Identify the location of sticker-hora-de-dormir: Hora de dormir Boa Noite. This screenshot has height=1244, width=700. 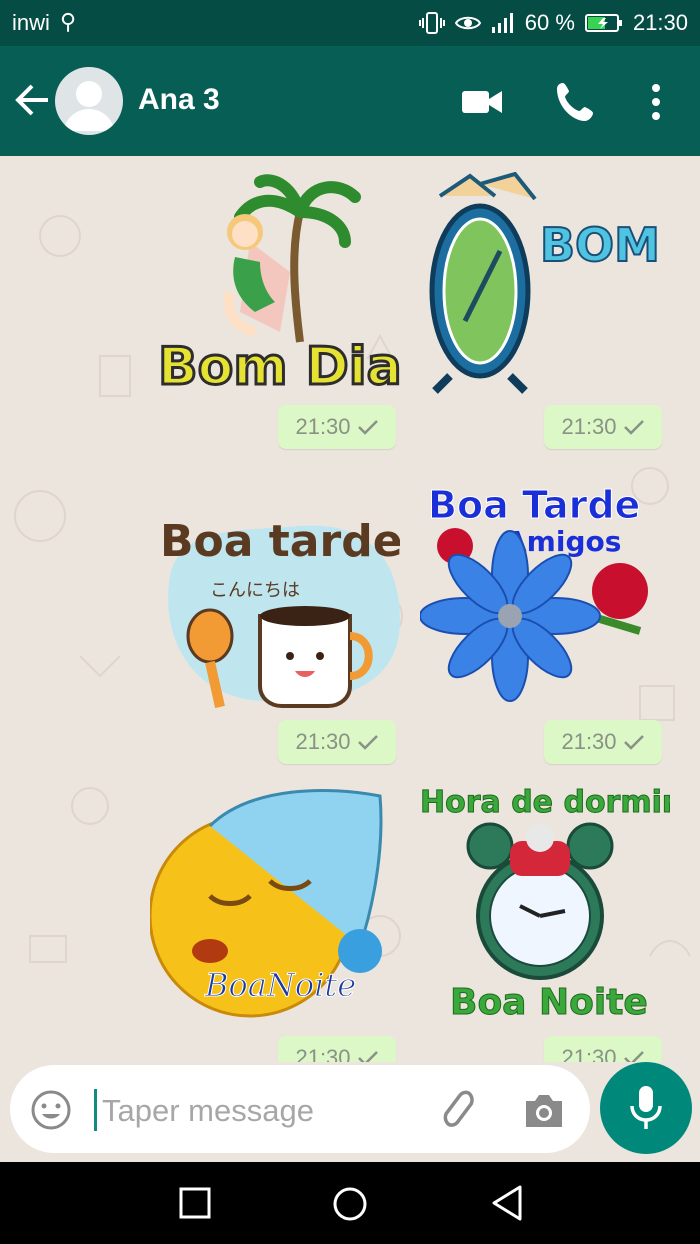
(545, 906).